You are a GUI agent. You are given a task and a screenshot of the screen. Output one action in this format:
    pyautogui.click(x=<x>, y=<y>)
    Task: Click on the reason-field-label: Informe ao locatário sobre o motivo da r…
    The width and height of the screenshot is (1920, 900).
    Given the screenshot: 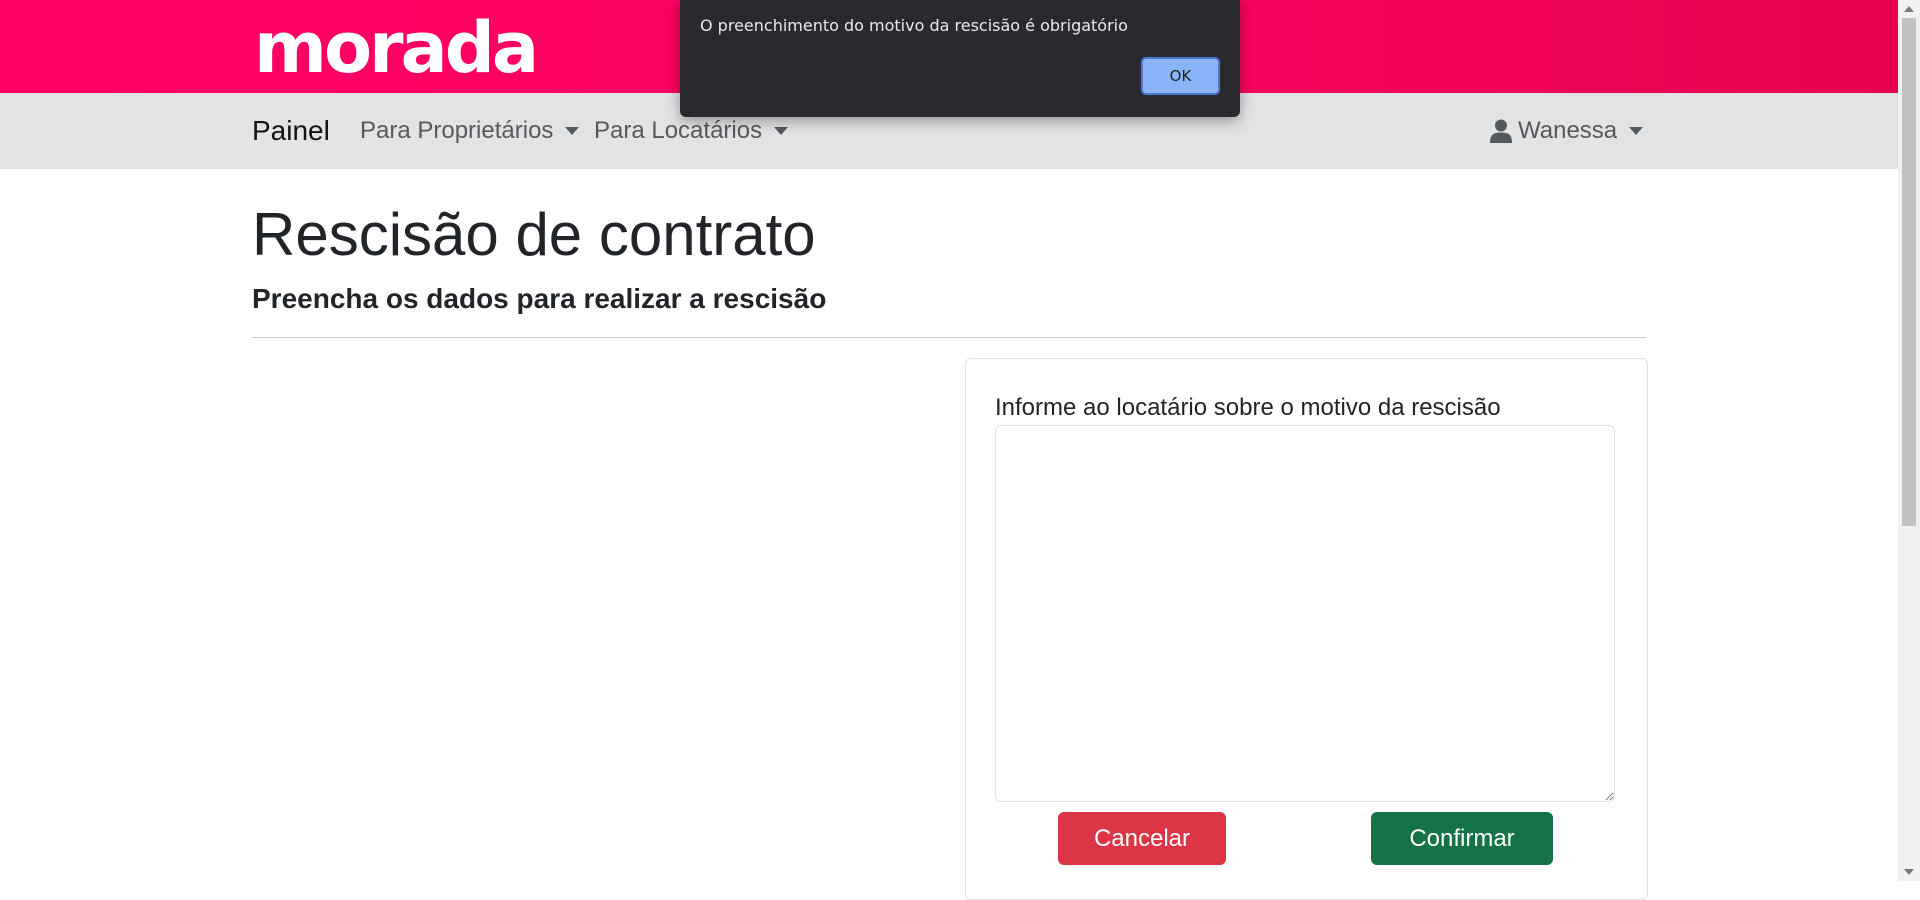 What is the action you would take?
    pyautogui.click(x=1248, y=407)
    